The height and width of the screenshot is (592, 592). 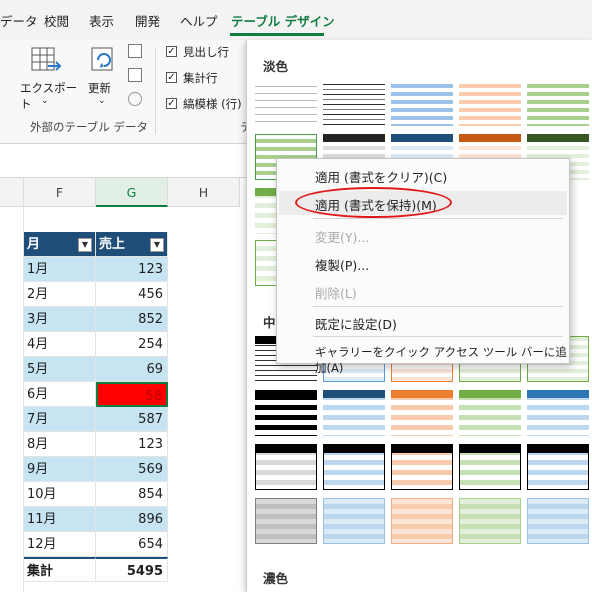 What do you see at coordinates (132, 192) in the screenshot?
I see `column-header-g: G` at bounding box center [132, 192].